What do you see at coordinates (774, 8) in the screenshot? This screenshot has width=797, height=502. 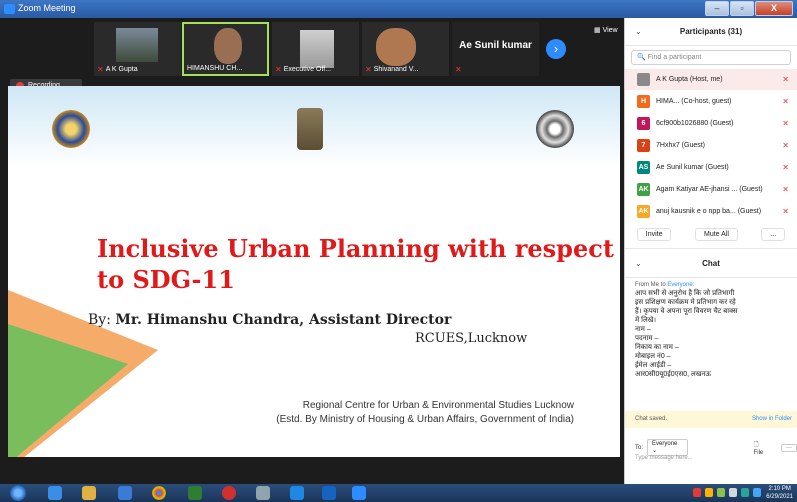 I see `close-button: X` at bounding box center [774, 8].